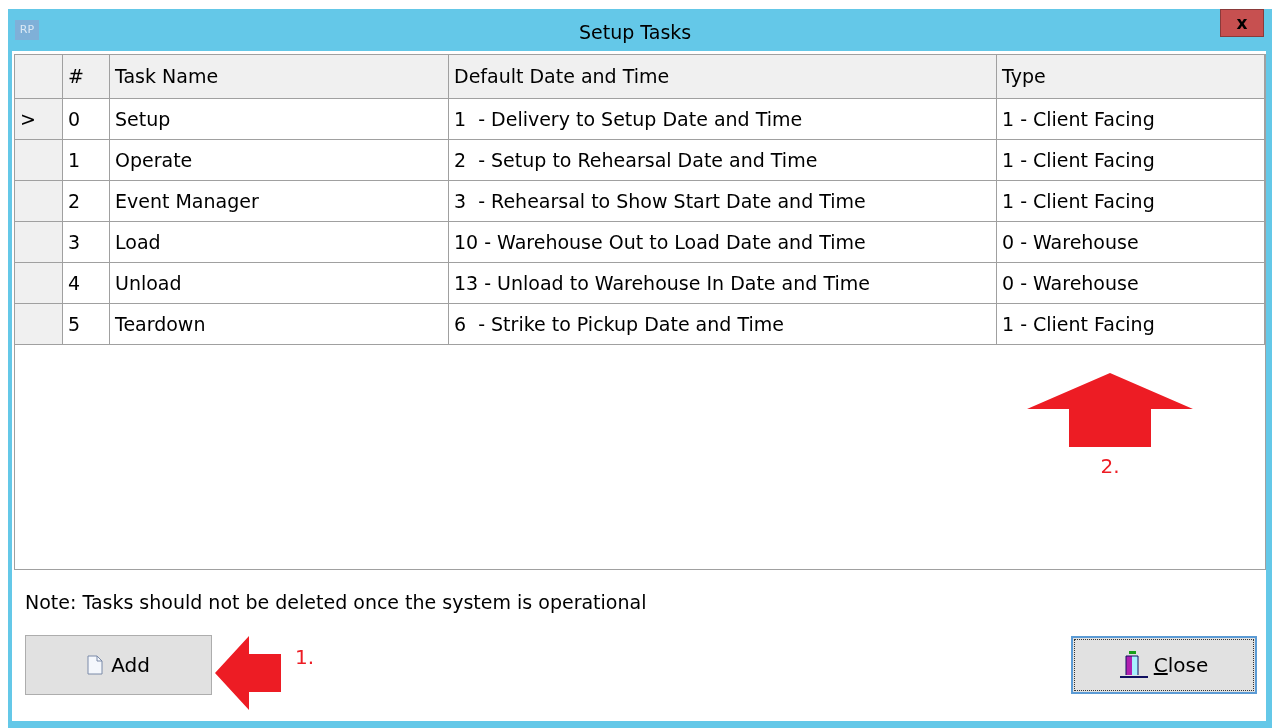 Image resolution: width=1272 pixels, height=728 pixels. I want to click on annotation-label: 2., so click(1110, 466).